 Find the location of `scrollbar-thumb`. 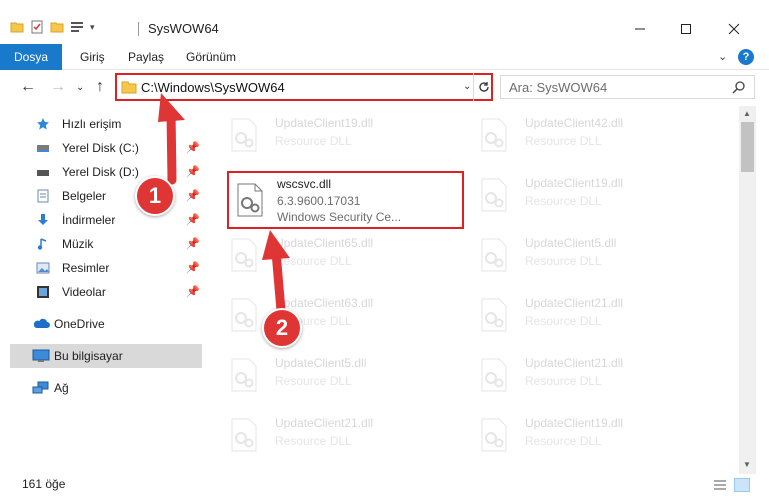

scrollbar-thumb is located at coordinates (747, 147).